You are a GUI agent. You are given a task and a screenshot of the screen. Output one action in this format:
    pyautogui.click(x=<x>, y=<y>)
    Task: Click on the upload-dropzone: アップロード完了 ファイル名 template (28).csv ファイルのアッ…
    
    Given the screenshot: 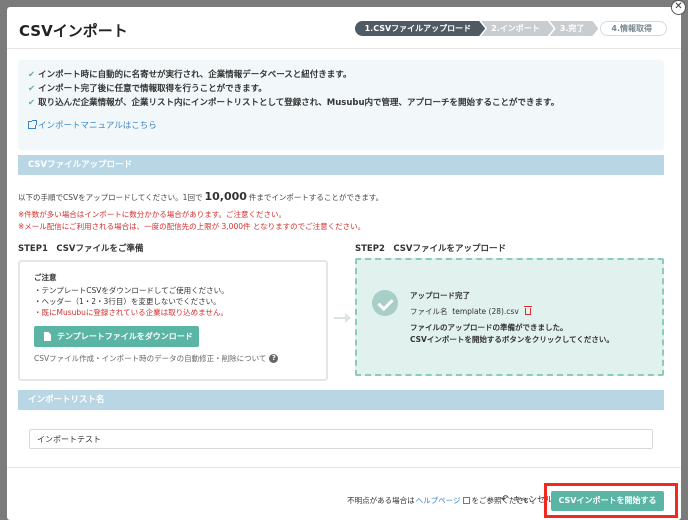 What is the action you would take?
    pyautogui.click(x=509, y=317)
    